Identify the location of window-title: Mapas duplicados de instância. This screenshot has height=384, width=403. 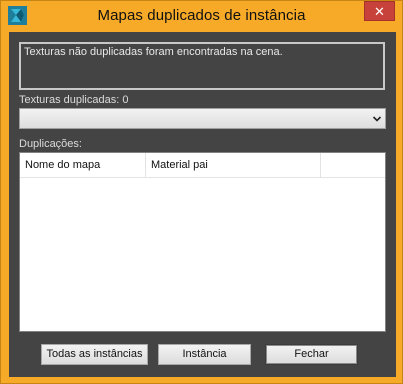
(201, 15).